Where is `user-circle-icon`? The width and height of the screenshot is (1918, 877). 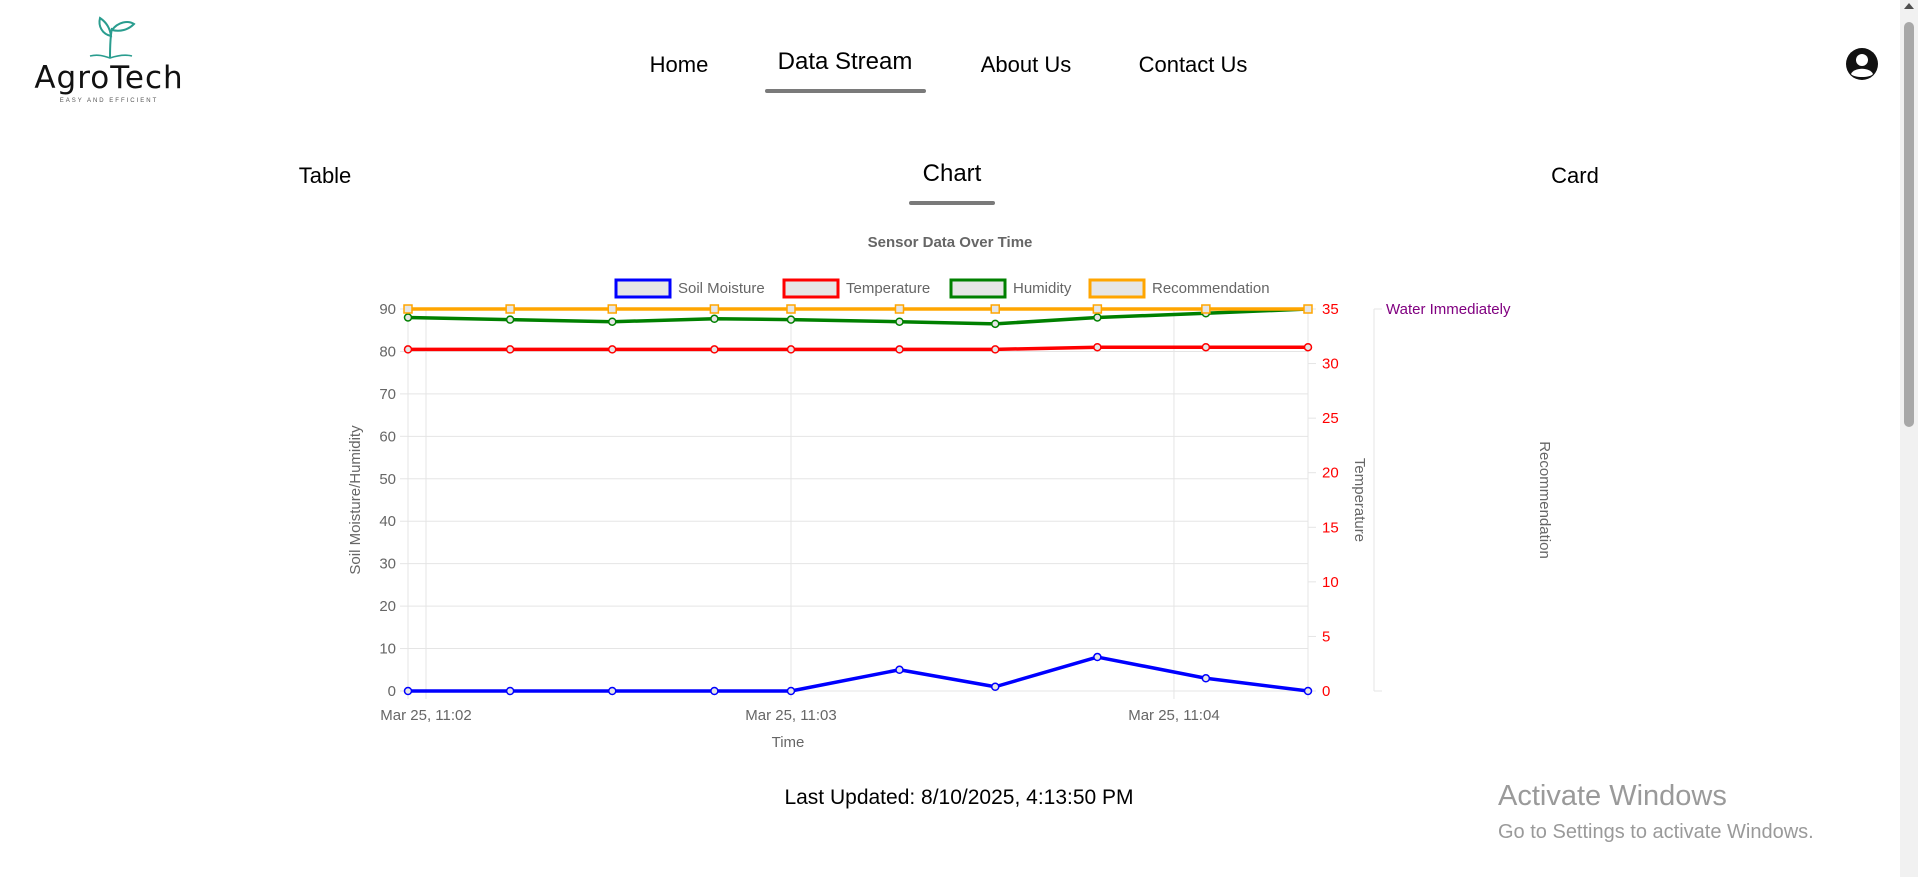
user-circle-icon is located at coordinates (1862, 64).